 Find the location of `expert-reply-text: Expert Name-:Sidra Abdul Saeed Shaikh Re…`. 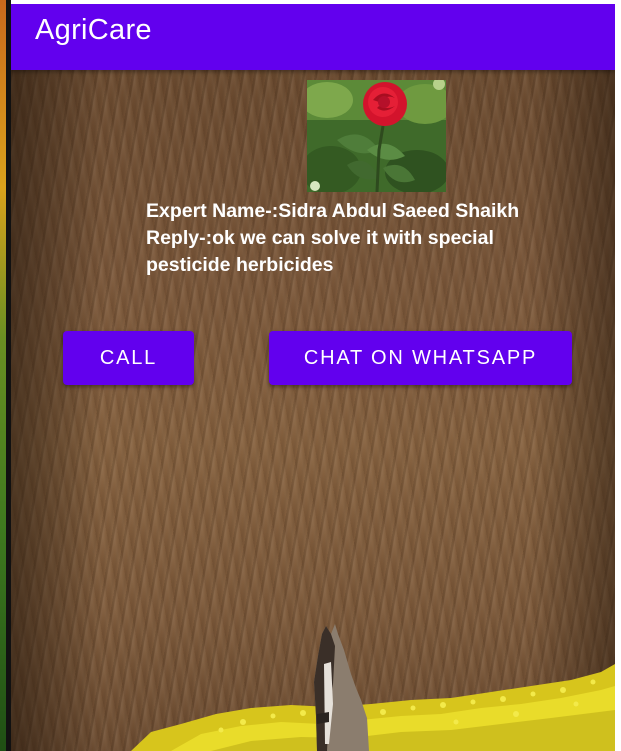

expert-reply-text: Expert Name-:Sidra Abdul Saeed Shaikh Re… is located at coordinates (366, 238).